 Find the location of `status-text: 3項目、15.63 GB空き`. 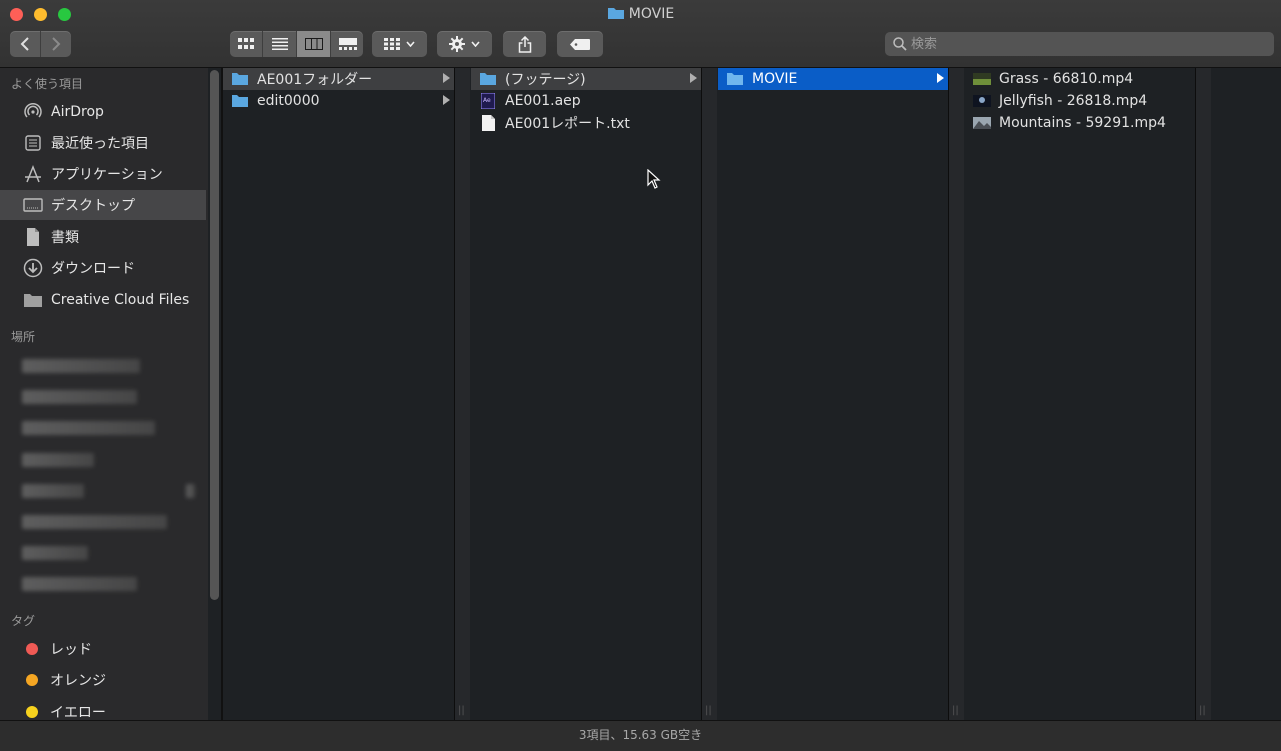

status-text: 3項目、15.63 GB空き is located at coordinates (640, 735).